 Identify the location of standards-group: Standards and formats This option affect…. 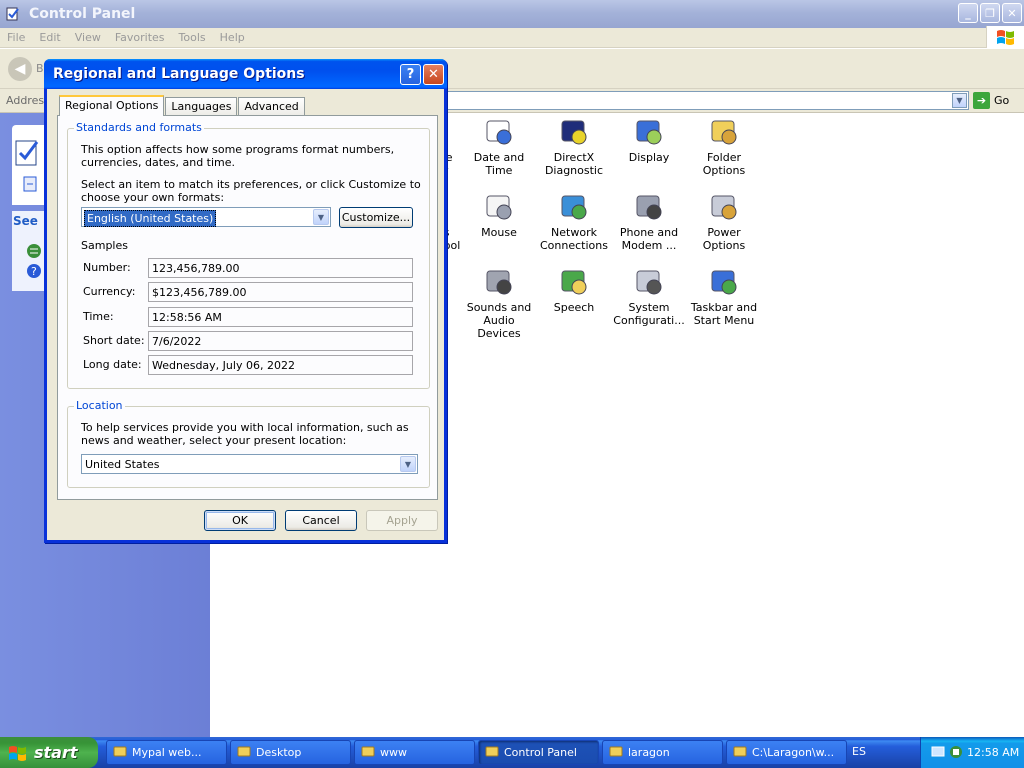
(248, 255).